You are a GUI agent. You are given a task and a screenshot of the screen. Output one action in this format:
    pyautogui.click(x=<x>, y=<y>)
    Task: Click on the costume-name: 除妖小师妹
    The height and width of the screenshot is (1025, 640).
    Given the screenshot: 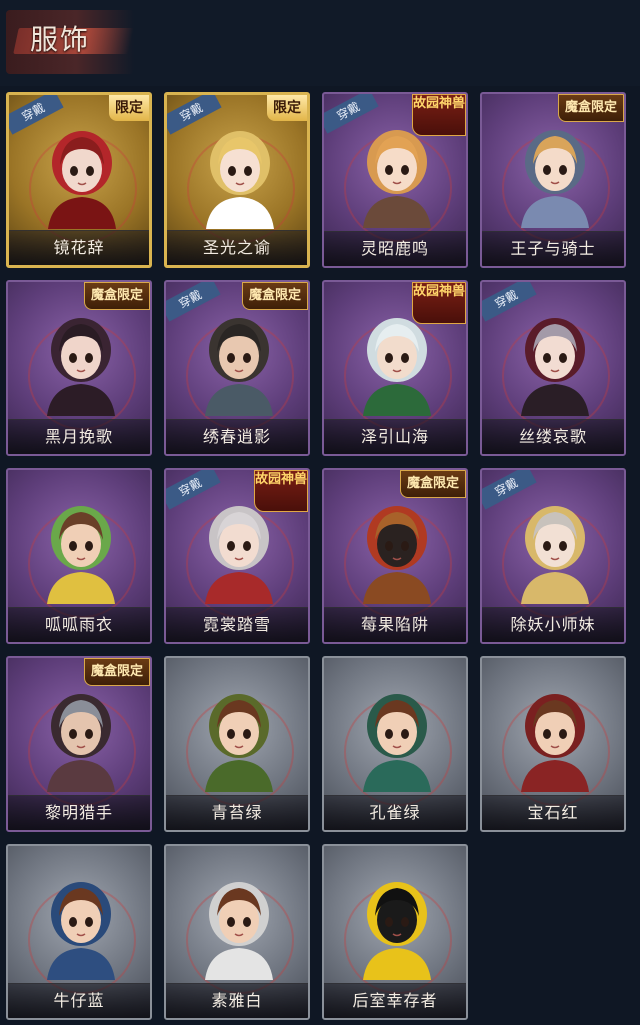 What is the action you would take?
    pyautogui.click(x=553, y=624)
    